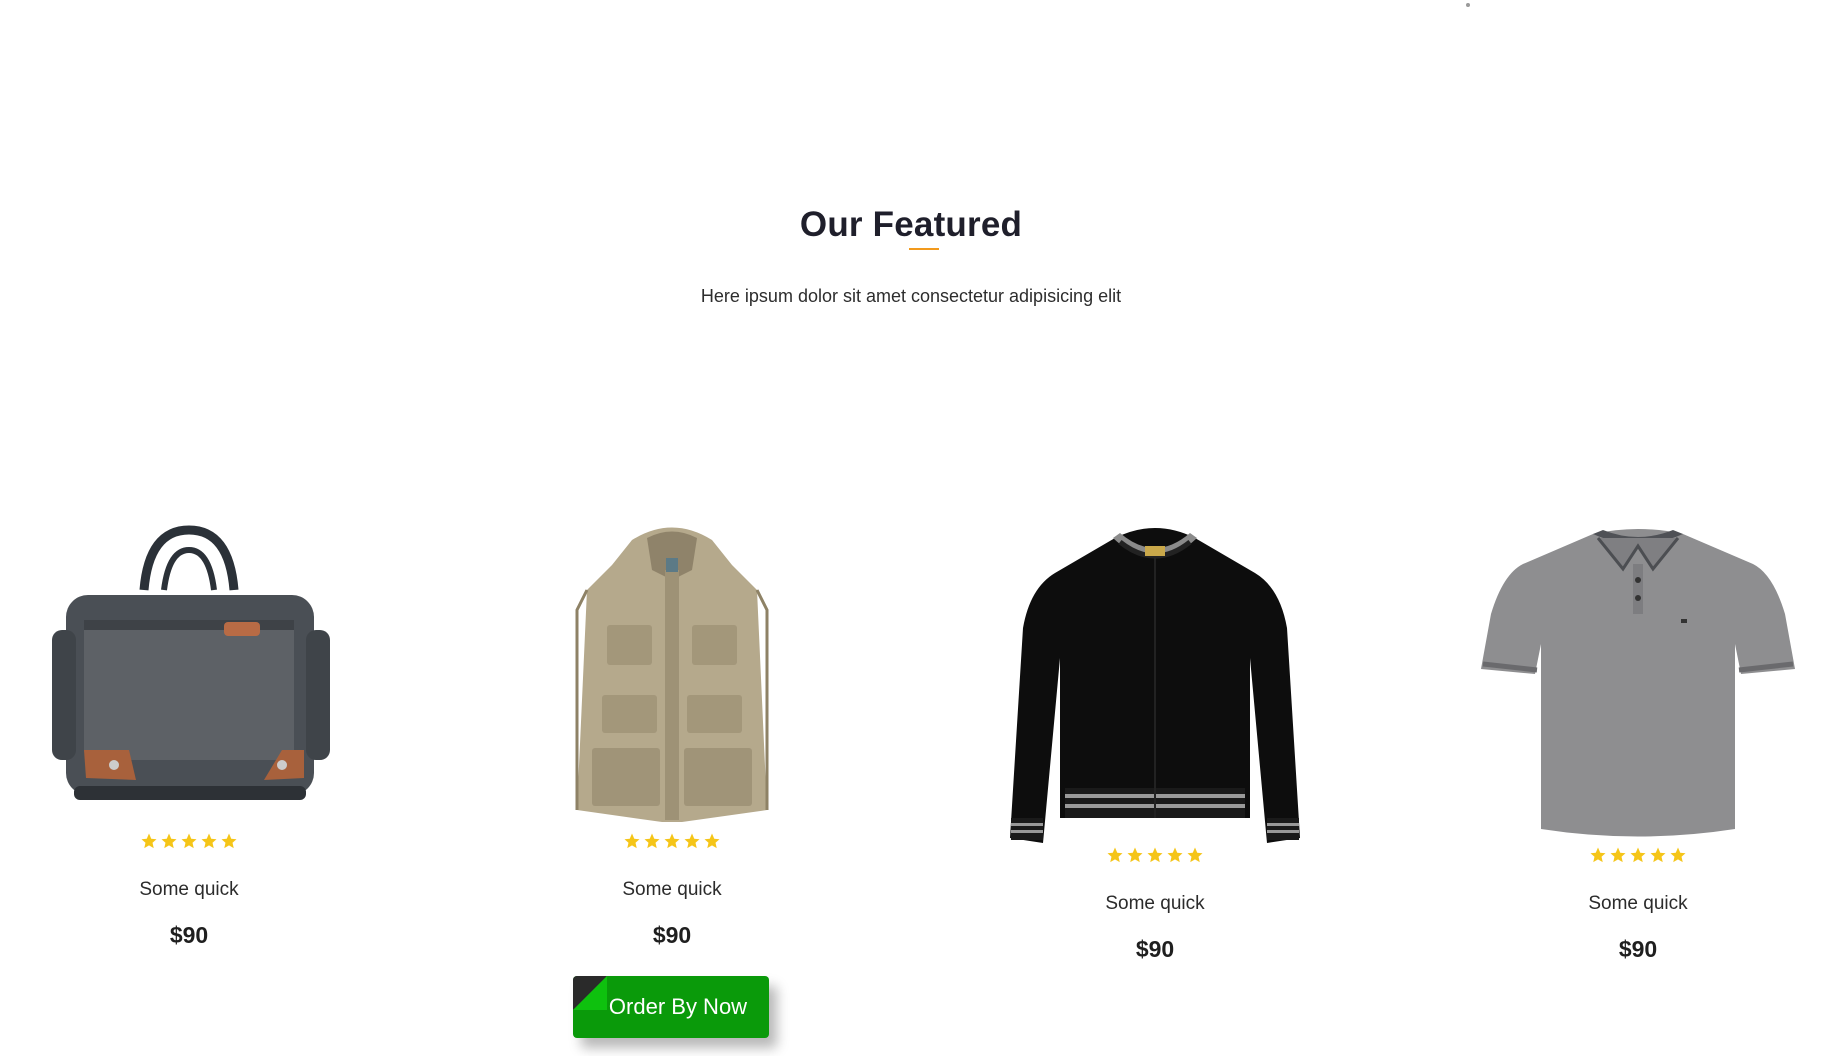  Describe the element at coordinates (911, 224) in the screenshot. I see `section-title: Our Featured` at that location.